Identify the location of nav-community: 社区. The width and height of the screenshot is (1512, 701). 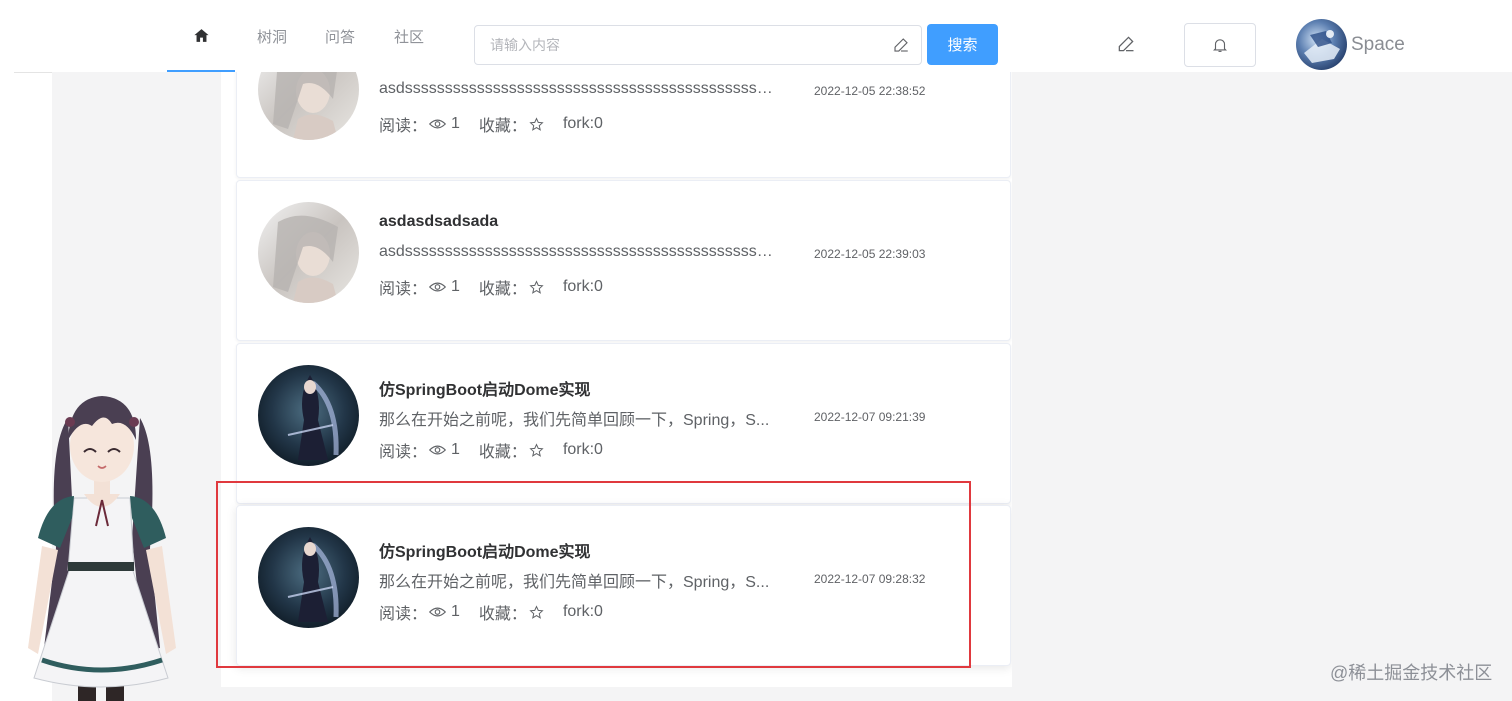
(409, 36).